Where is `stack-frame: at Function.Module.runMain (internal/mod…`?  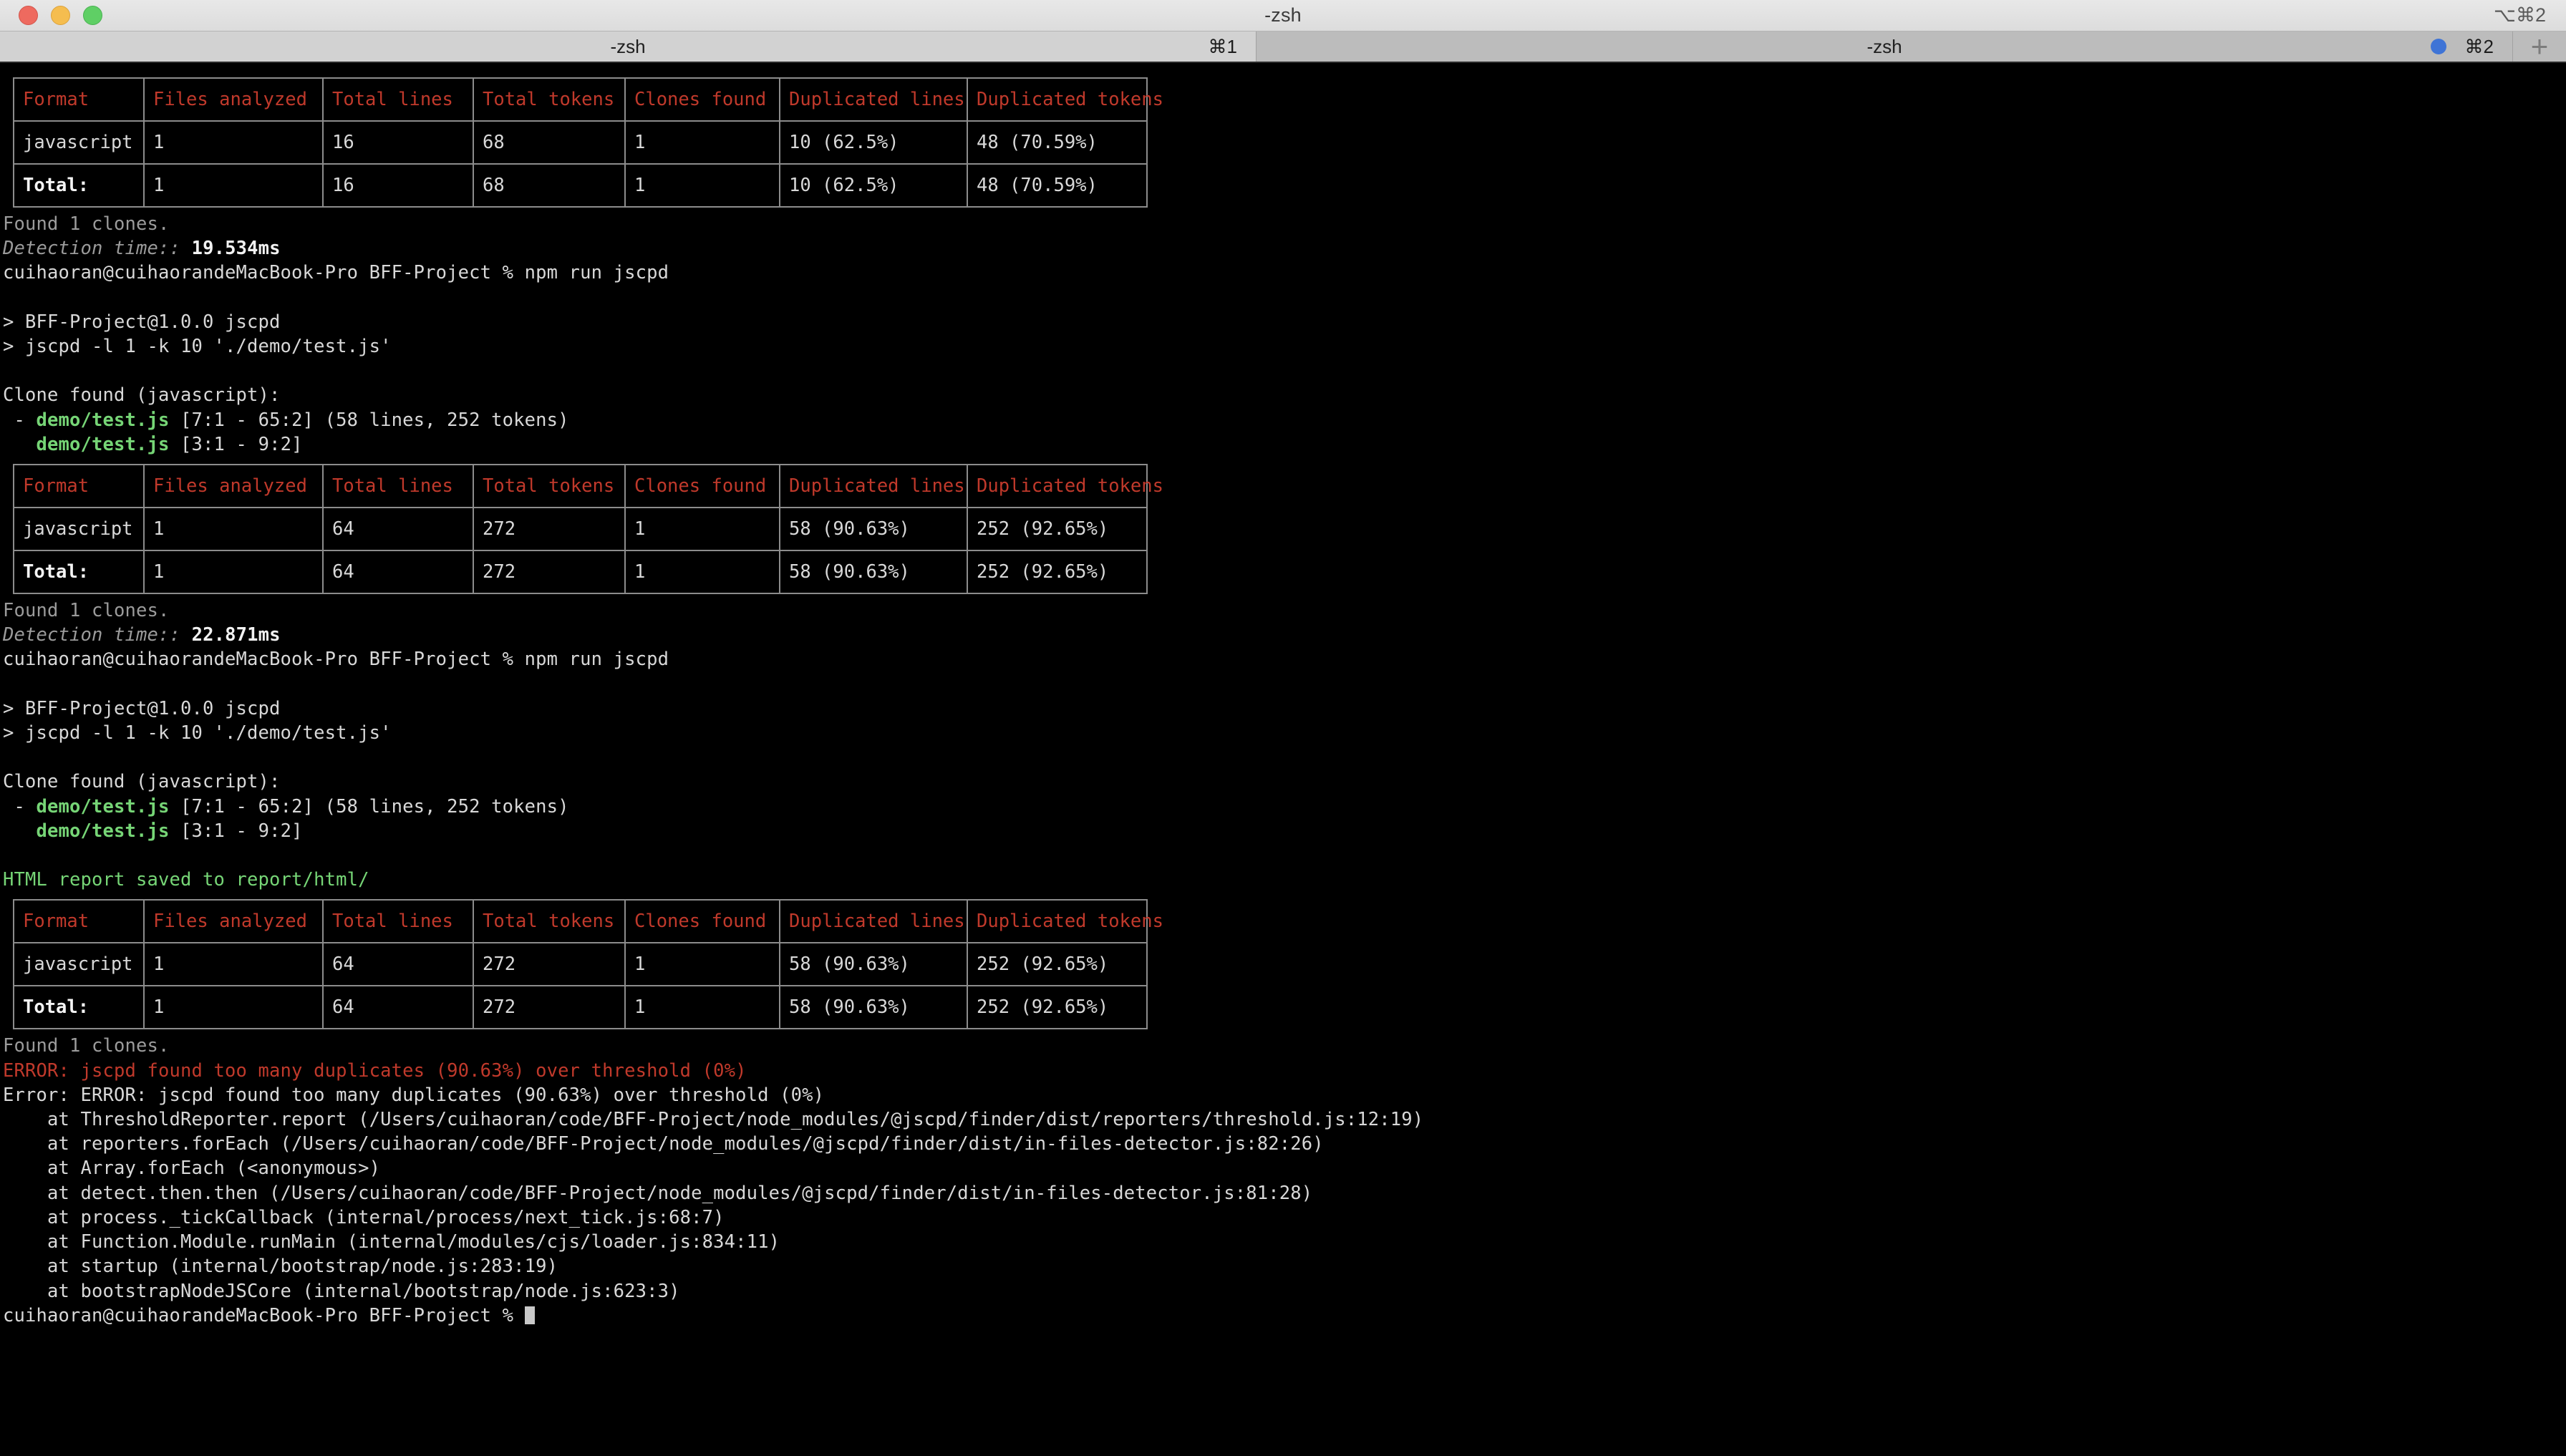 stack-frame: at Function.Module.runMain (internal/mod… is located at coordinates (391, 1242).